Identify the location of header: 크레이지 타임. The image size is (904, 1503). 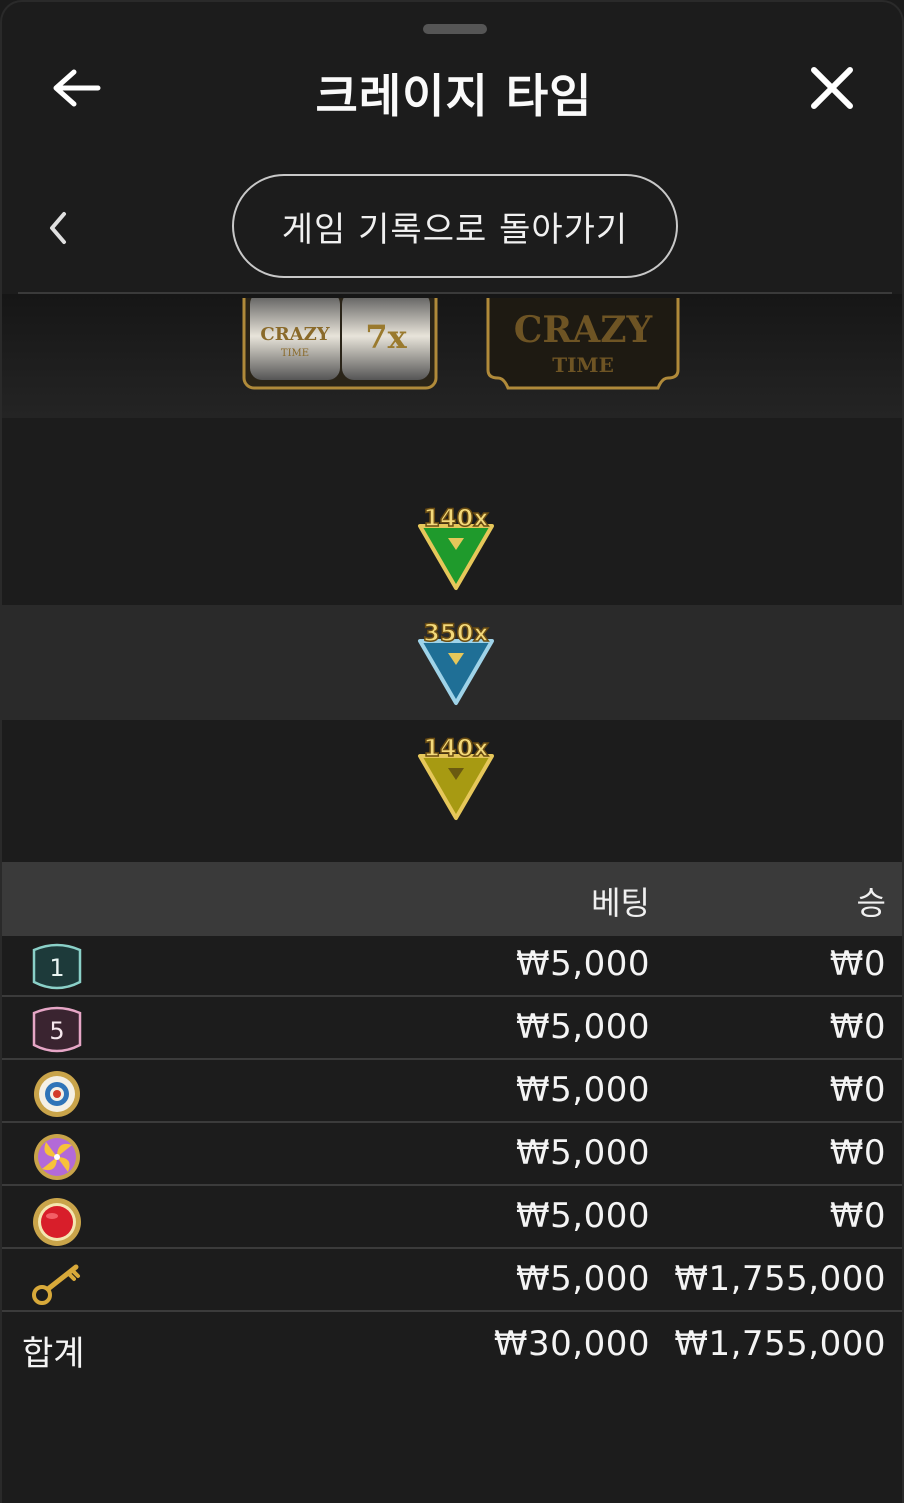
(452, 92).